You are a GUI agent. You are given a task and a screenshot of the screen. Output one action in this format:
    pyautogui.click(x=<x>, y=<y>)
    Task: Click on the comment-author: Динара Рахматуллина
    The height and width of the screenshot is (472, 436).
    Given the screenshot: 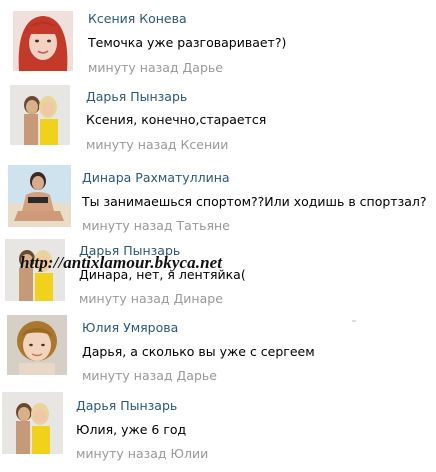 What is the action you would take?
    pyautogui.click(x=156, y=177)
    